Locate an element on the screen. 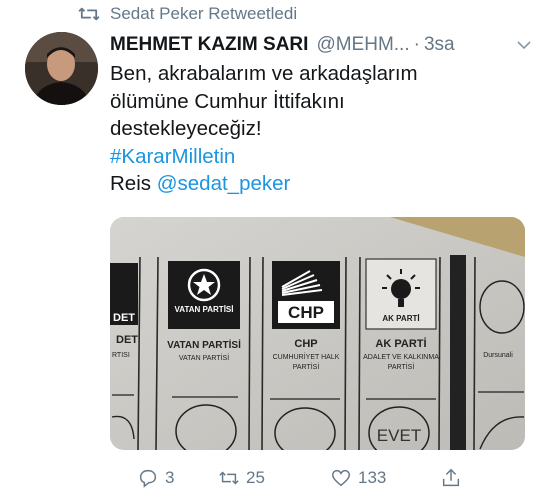 The width and height of the screenshot is (550, 498). heart-icon is located at coordinates (341, 478).